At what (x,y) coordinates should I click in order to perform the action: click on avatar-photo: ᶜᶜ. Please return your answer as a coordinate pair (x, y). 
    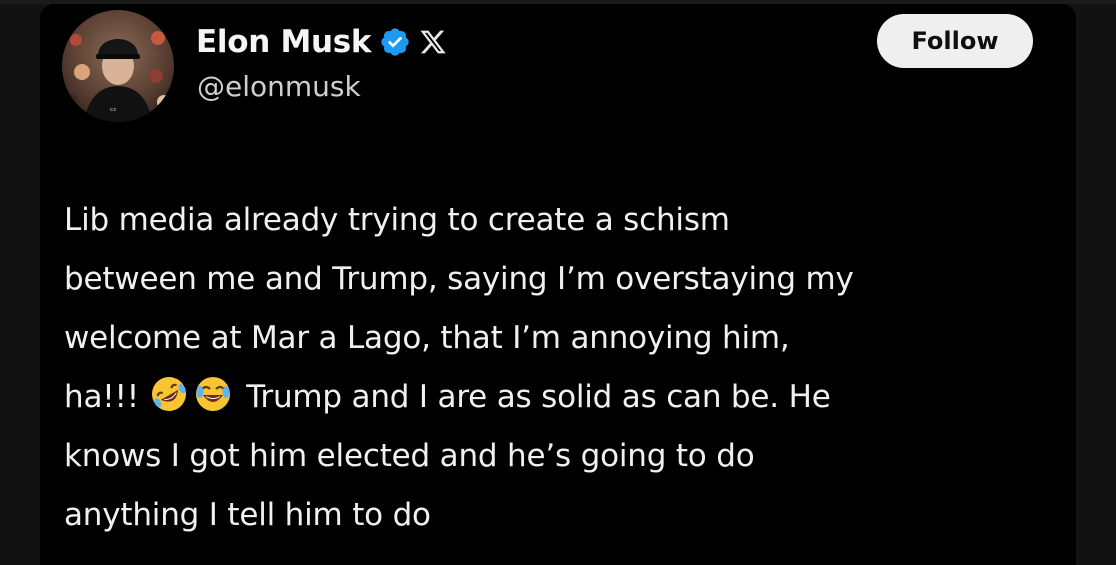
    Looking at the image, I should click on (118, 66).